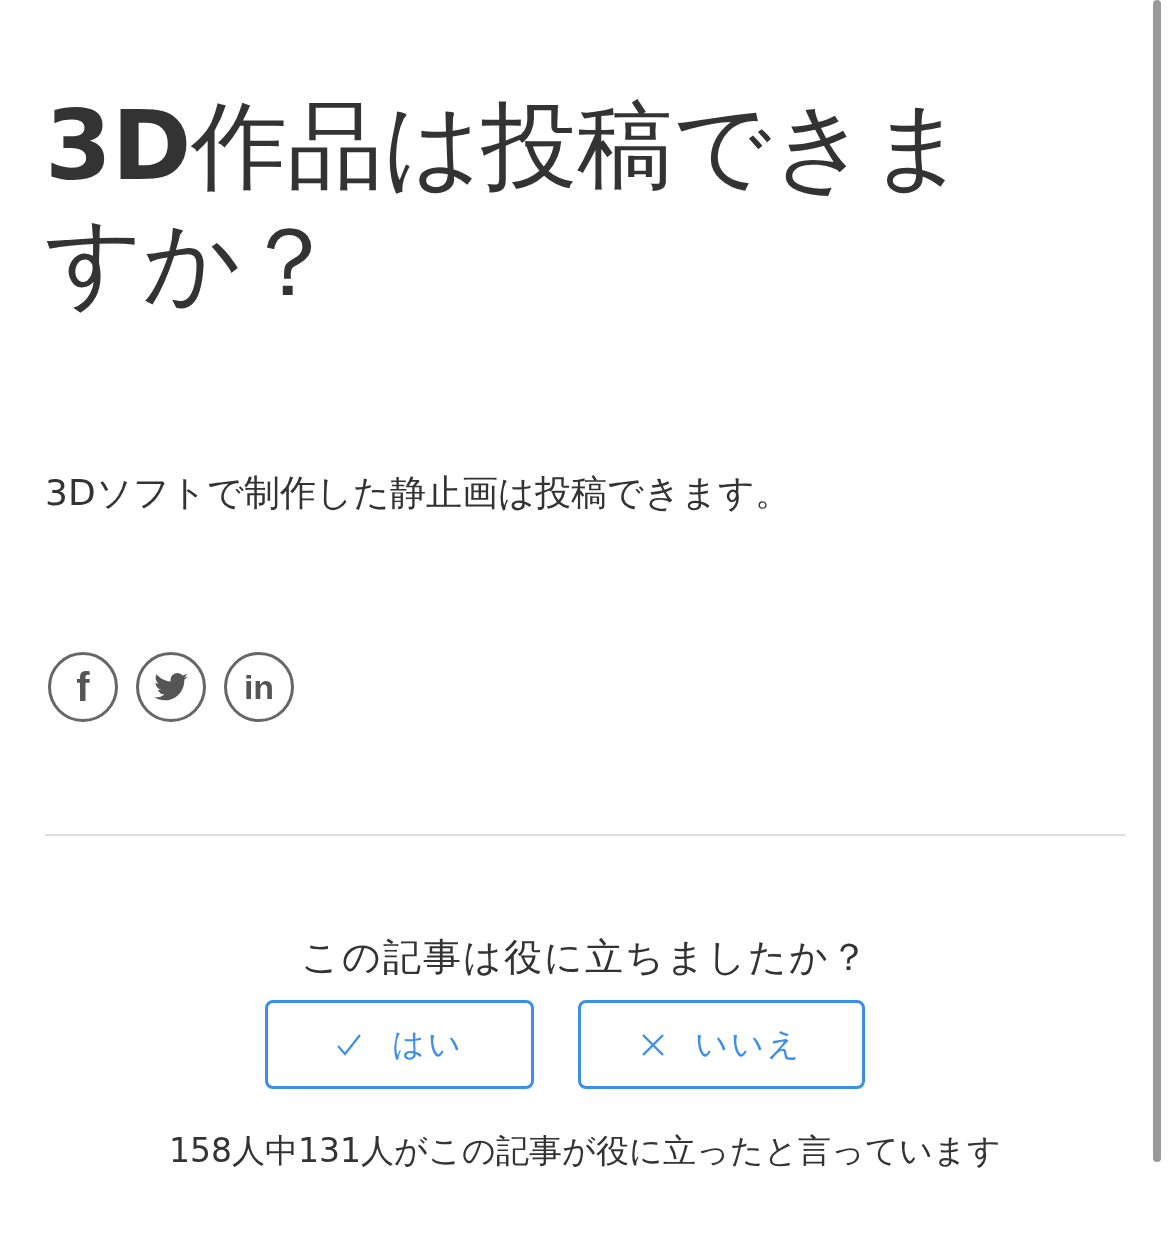 The width and height of the screenshot is (1170, 1243). I want to click on helpful-count-text: 158人中131人がこの記事が役に立ったと言っています, so click(585, 1151).